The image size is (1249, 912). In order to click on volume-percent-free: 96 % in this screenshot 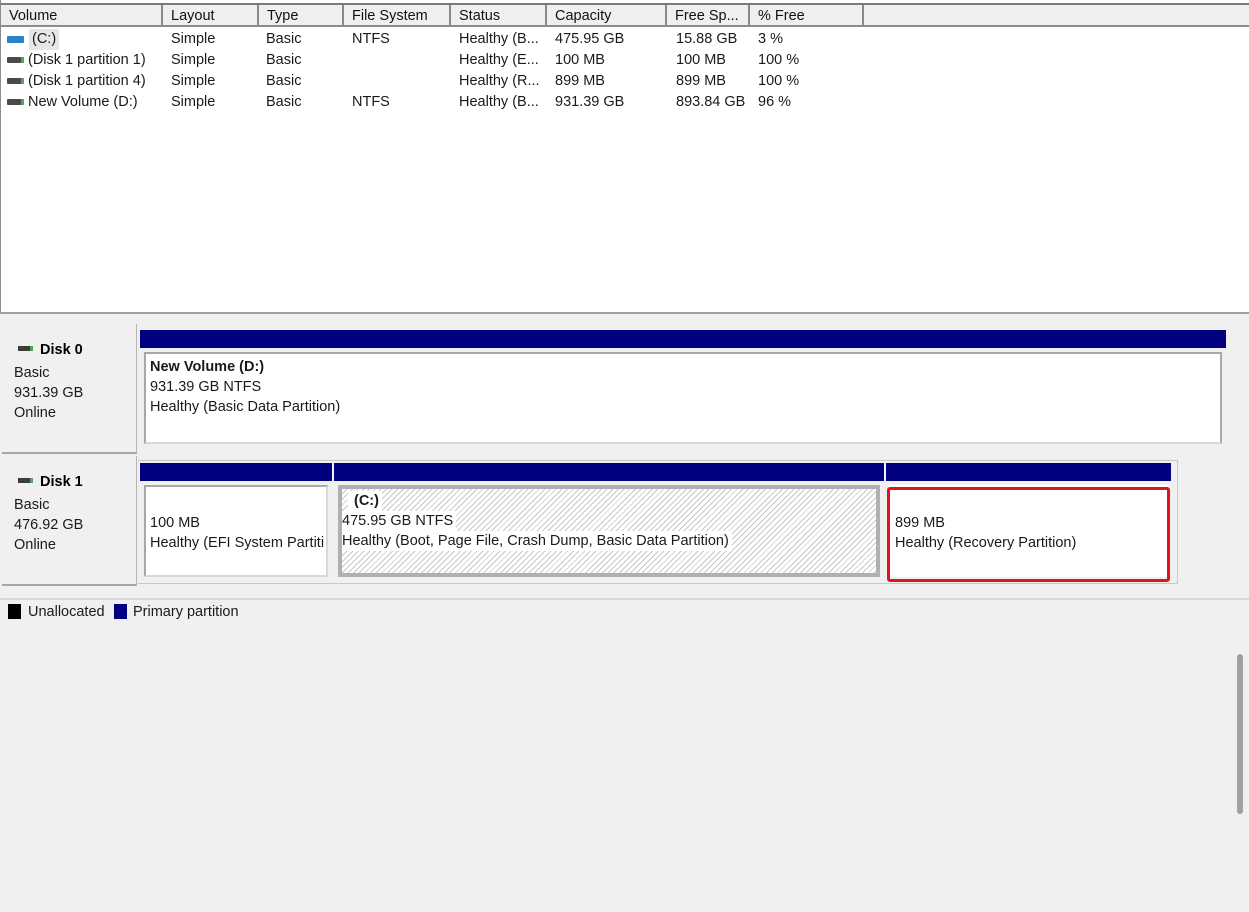, I will do `click(775, 102)`.